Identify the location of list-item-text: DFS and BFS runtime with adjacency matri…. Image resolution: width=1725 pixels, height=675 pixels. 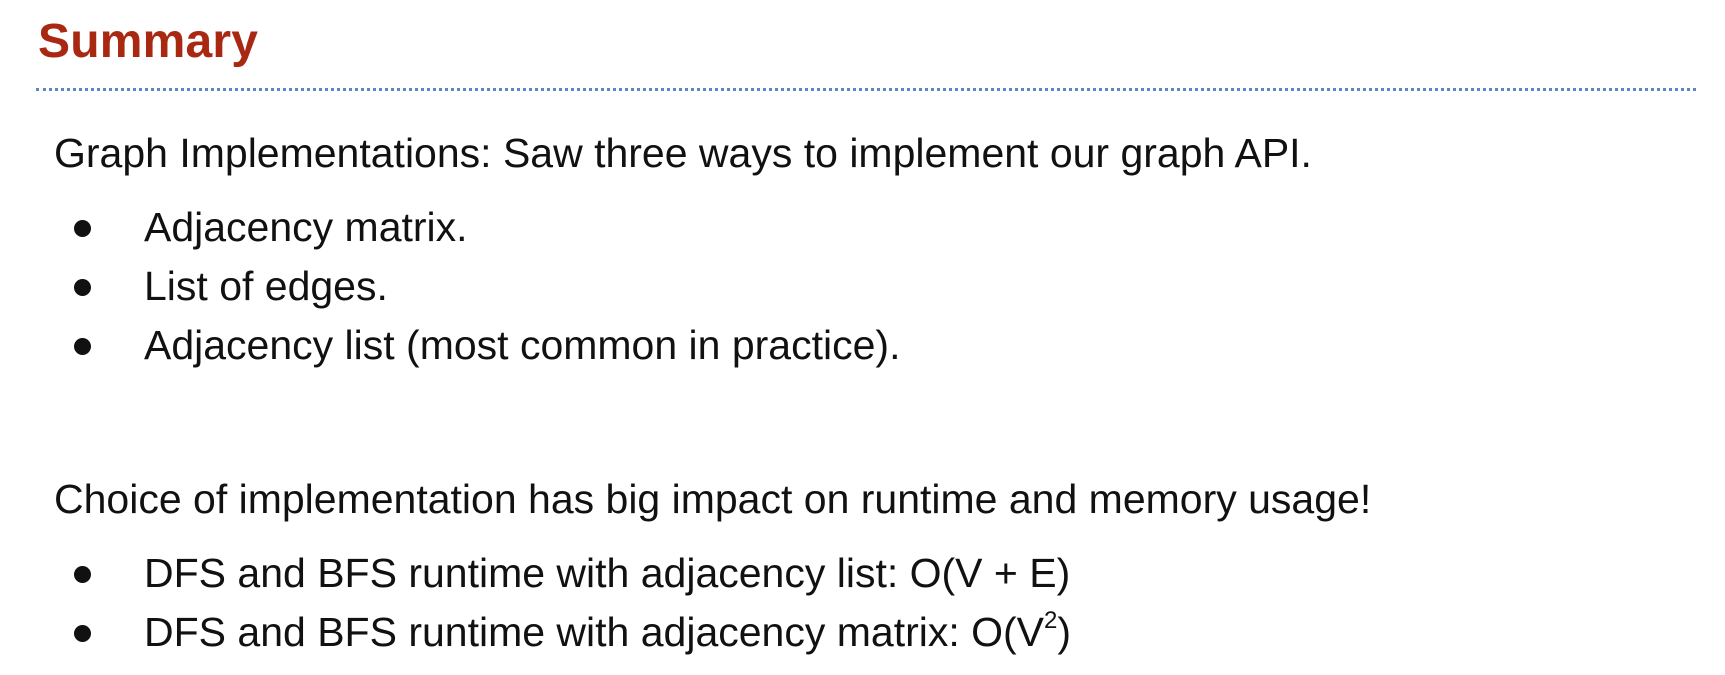
(594, 632).